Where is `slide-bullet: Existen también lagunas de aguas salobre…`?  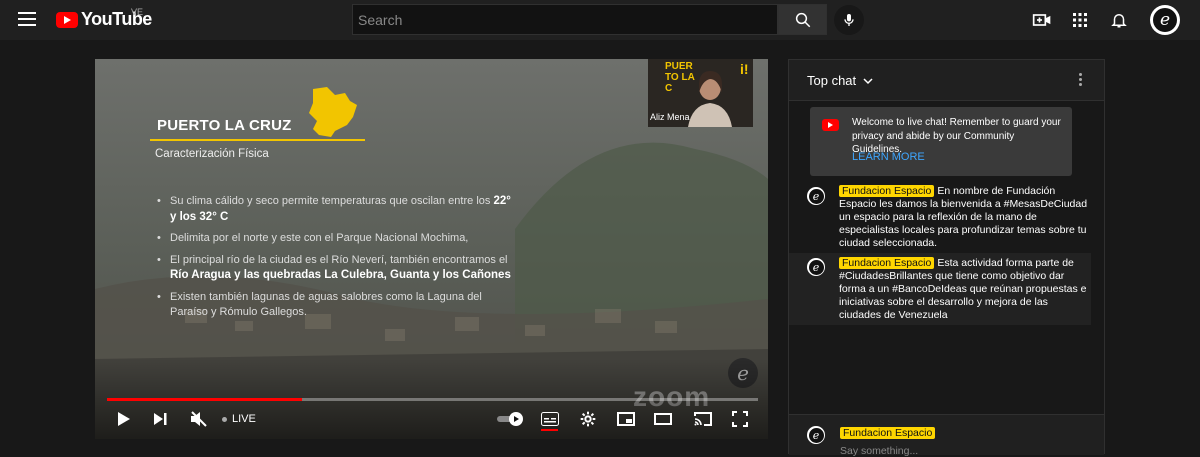
slide-bullet: Existen también lagunas de aguas salobre… is located at coordinates (337, 305).